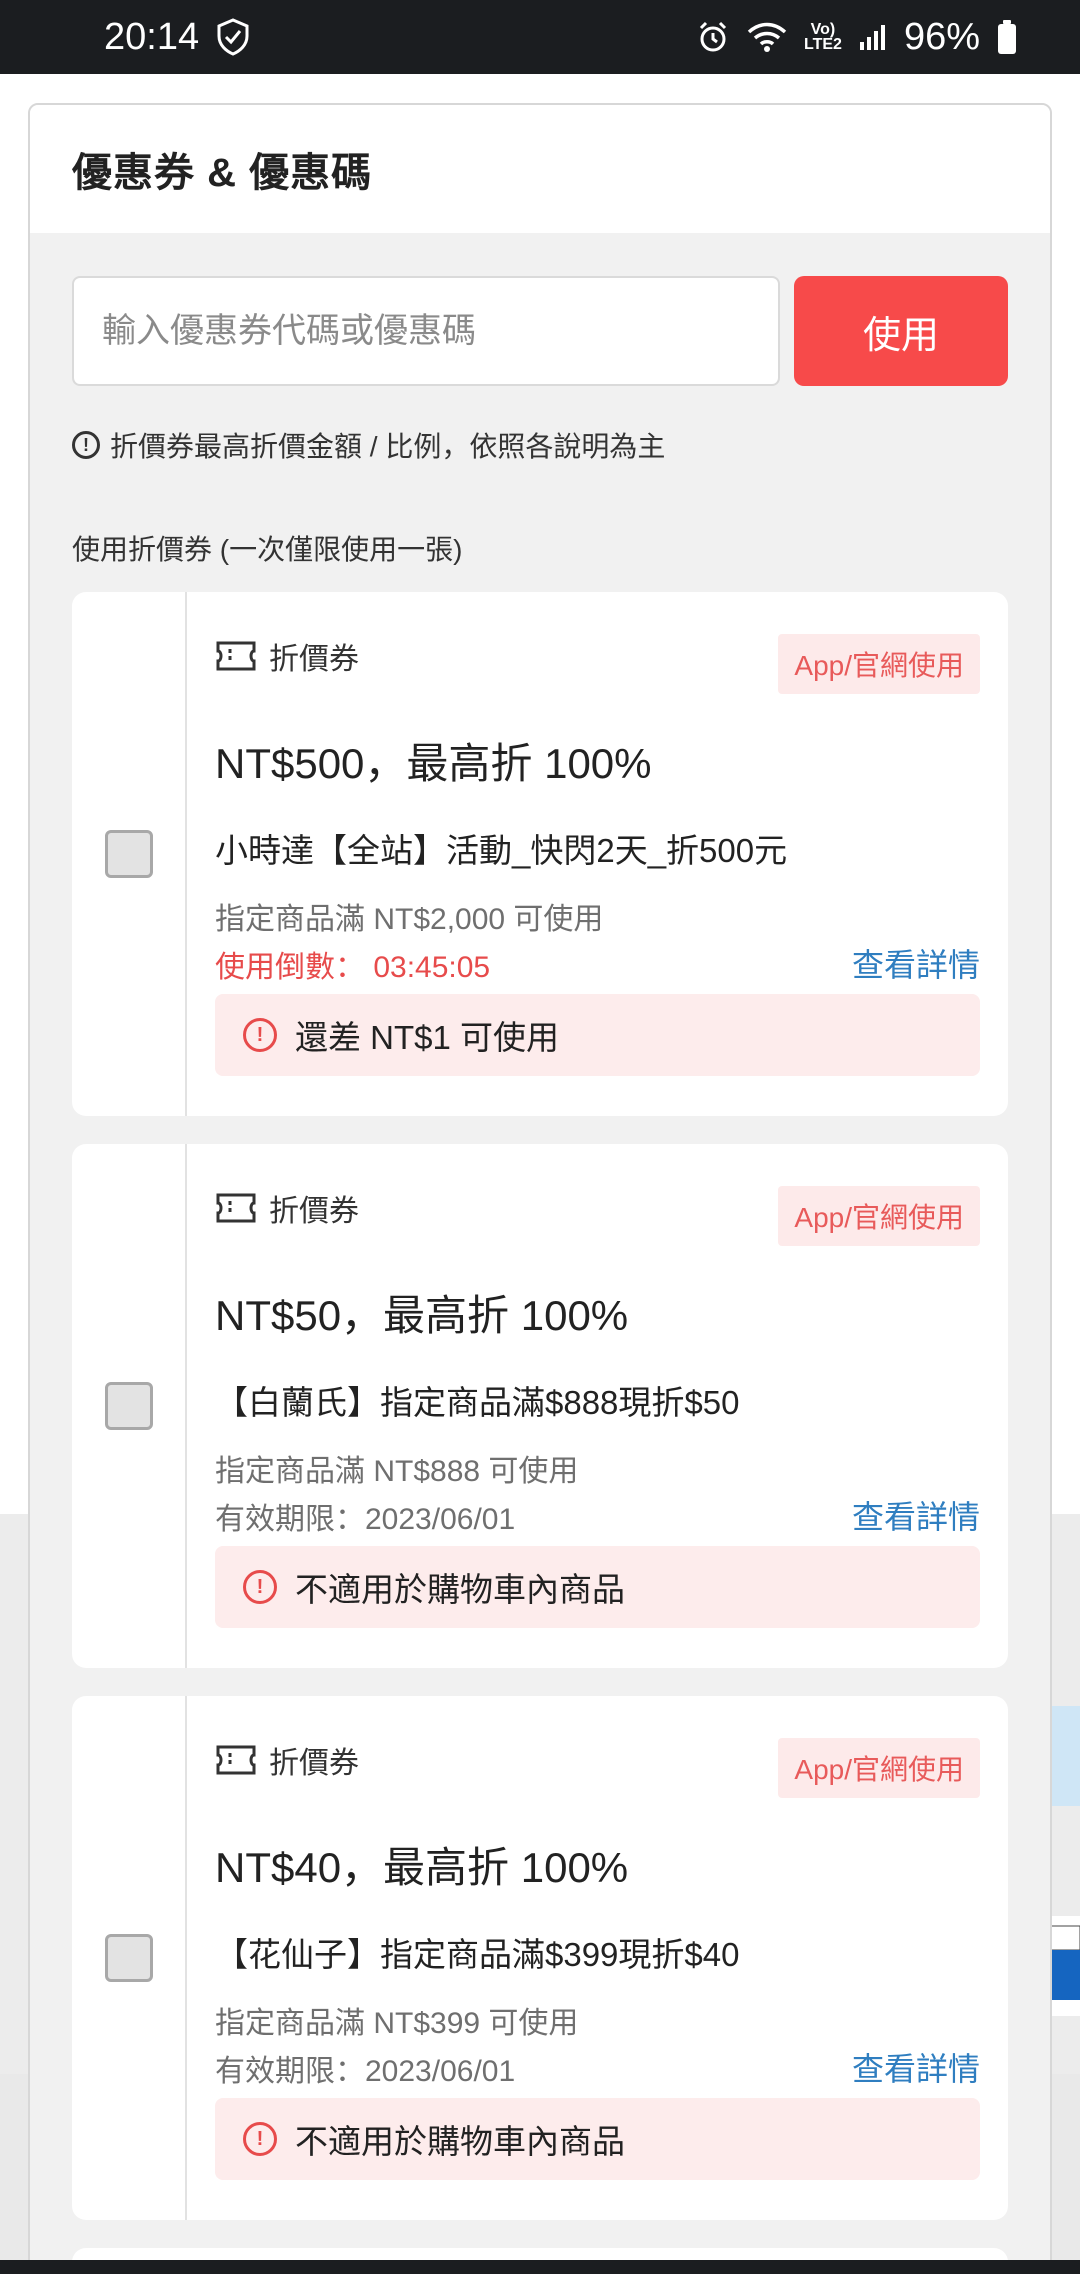  I want to click on discount-note: ! 折價券最高折價金額 / 比例，依照各說明為主, so click(368, 445).